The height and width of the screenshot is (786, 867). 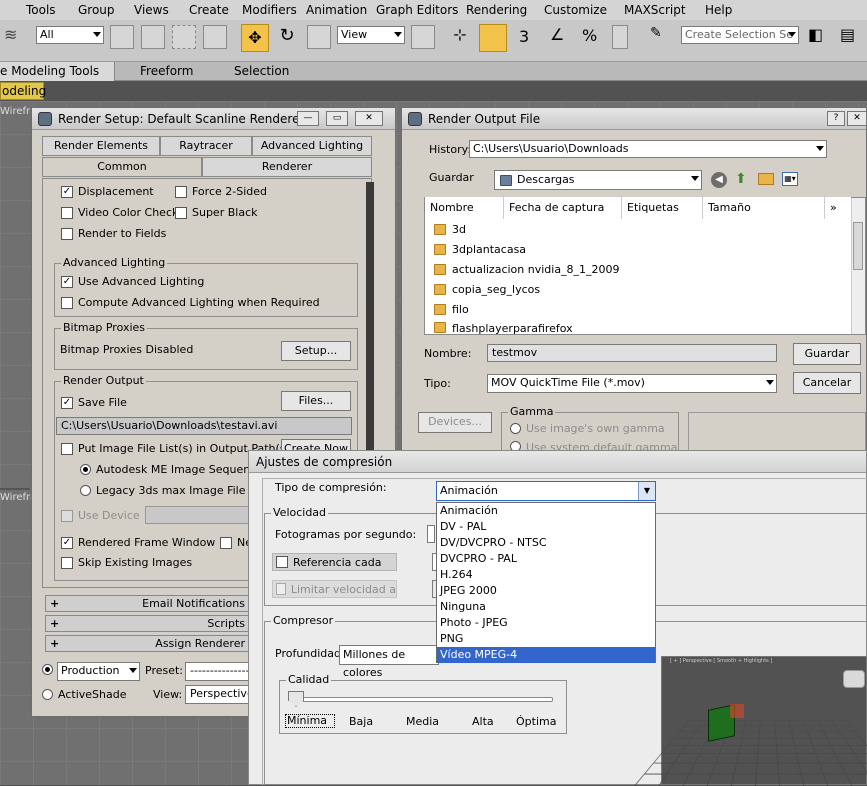 I want to click on render-to-fields-checkbox: Render to Fields, so click(x=113, y=233).